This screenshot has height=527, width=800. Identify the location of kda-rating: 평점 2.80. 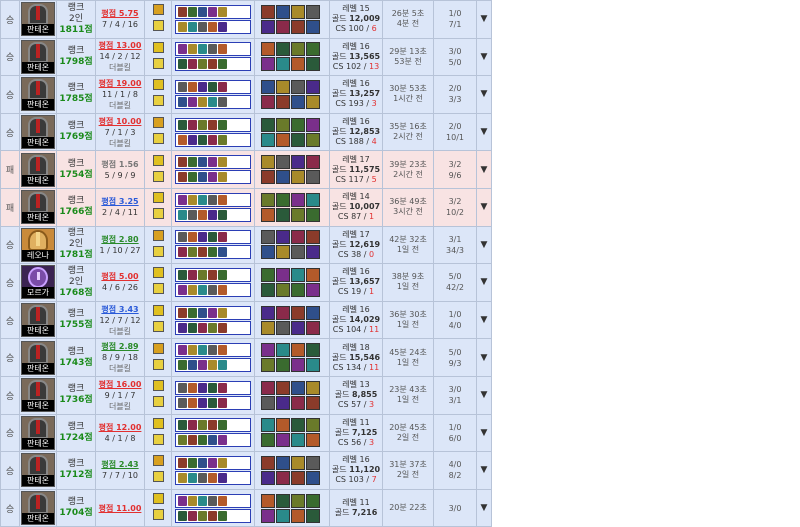
(120, 239).